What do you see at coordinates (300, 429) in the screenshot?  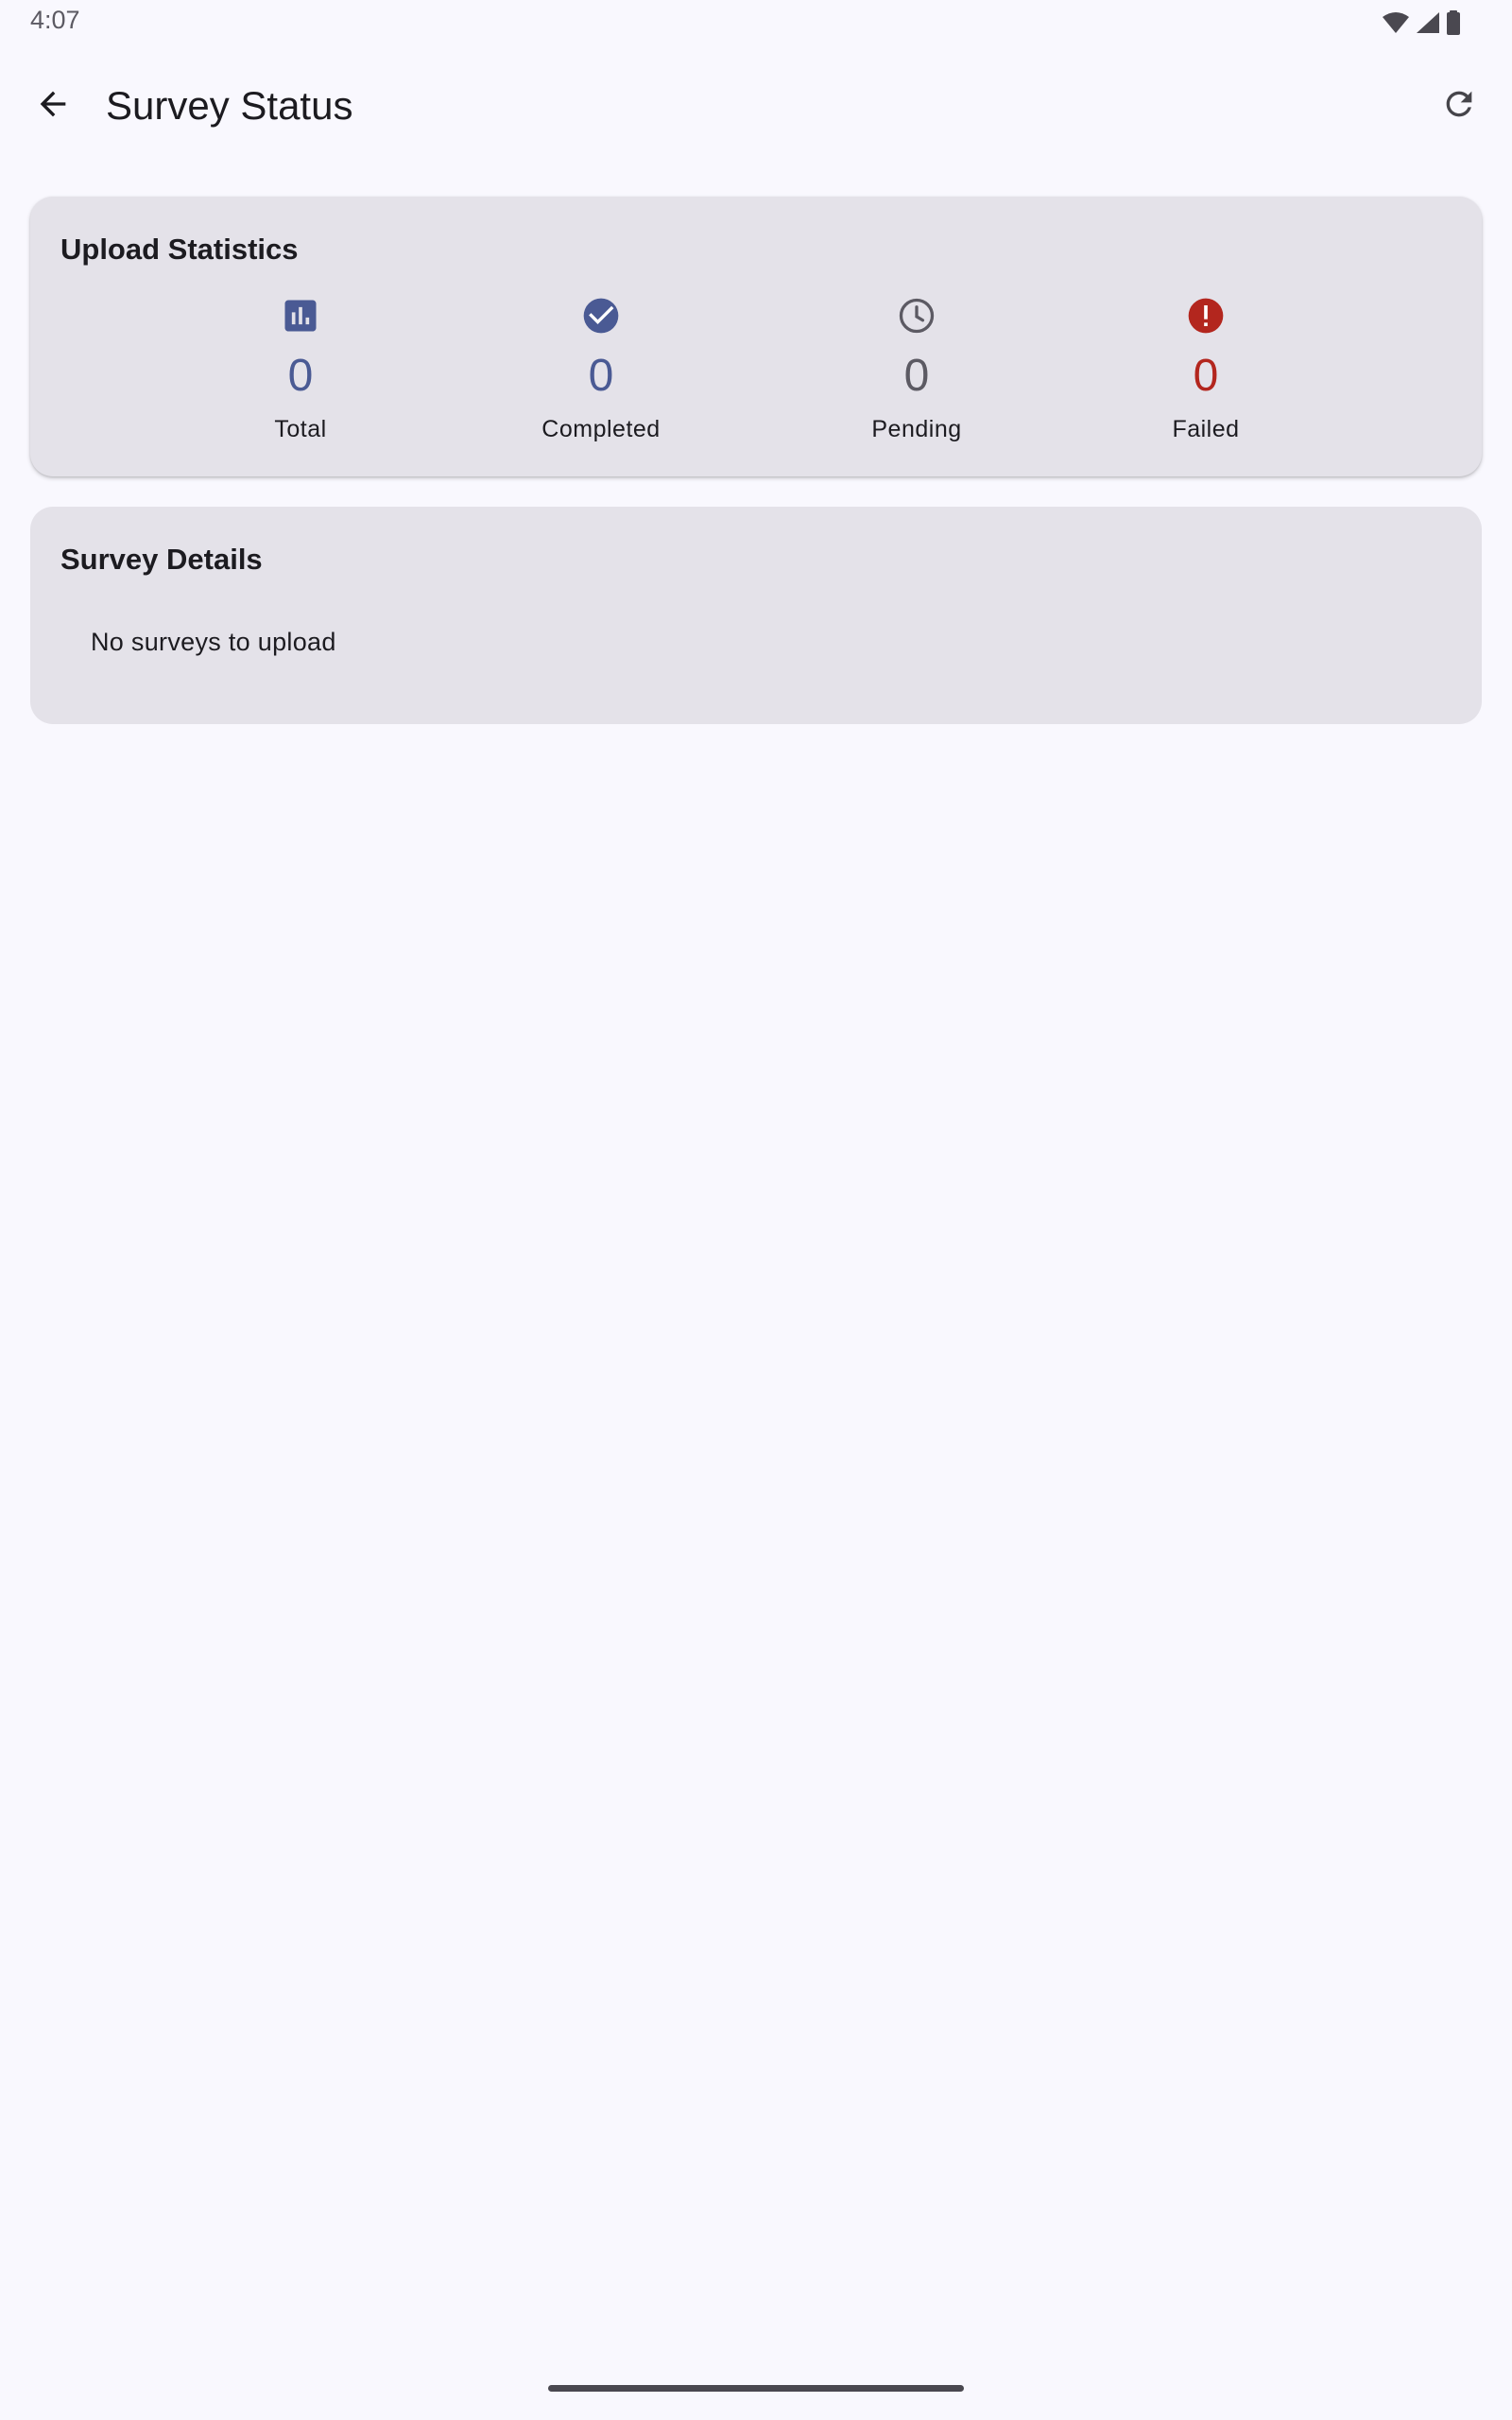 I see `stat-total-label: Total` at bounding box center [300, 429].